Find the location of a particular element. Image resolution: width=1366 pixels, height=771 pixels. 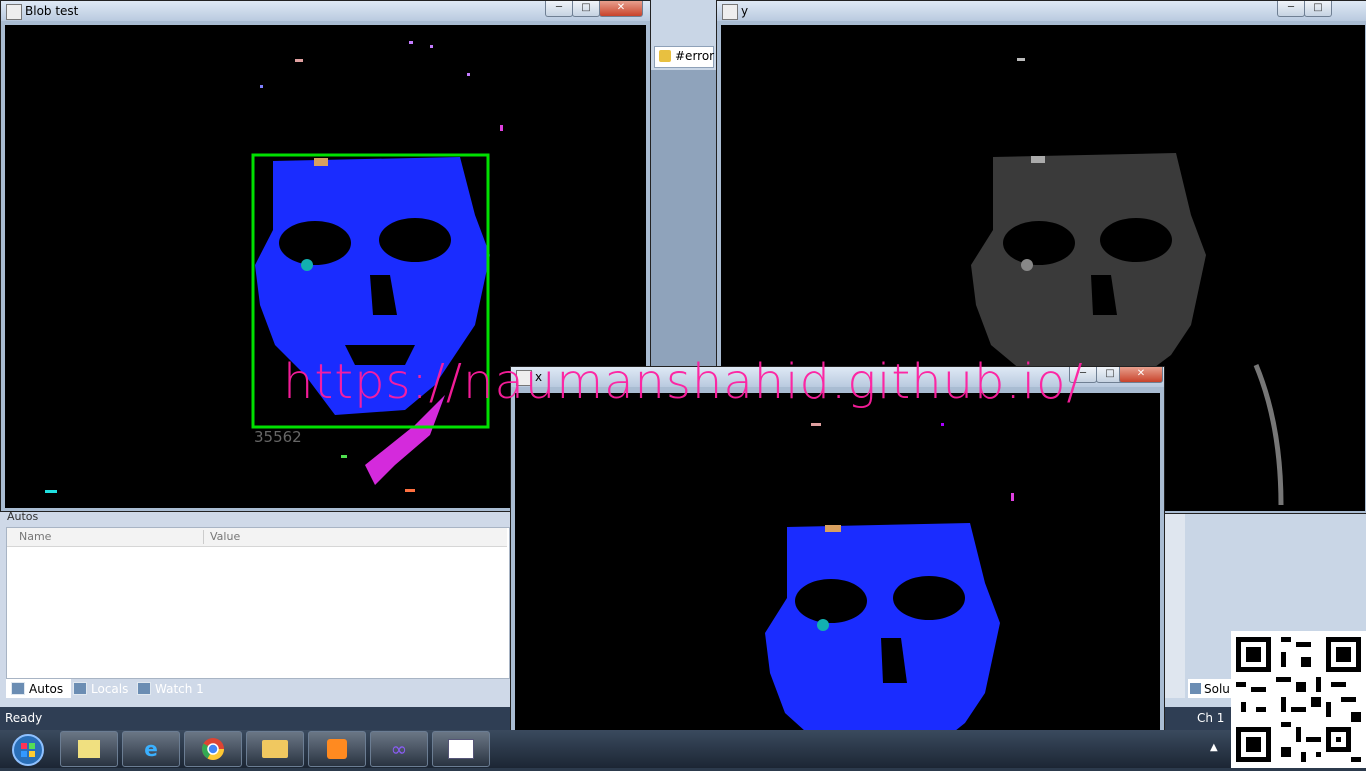

eye-blob is located at coordinates (307, 265).